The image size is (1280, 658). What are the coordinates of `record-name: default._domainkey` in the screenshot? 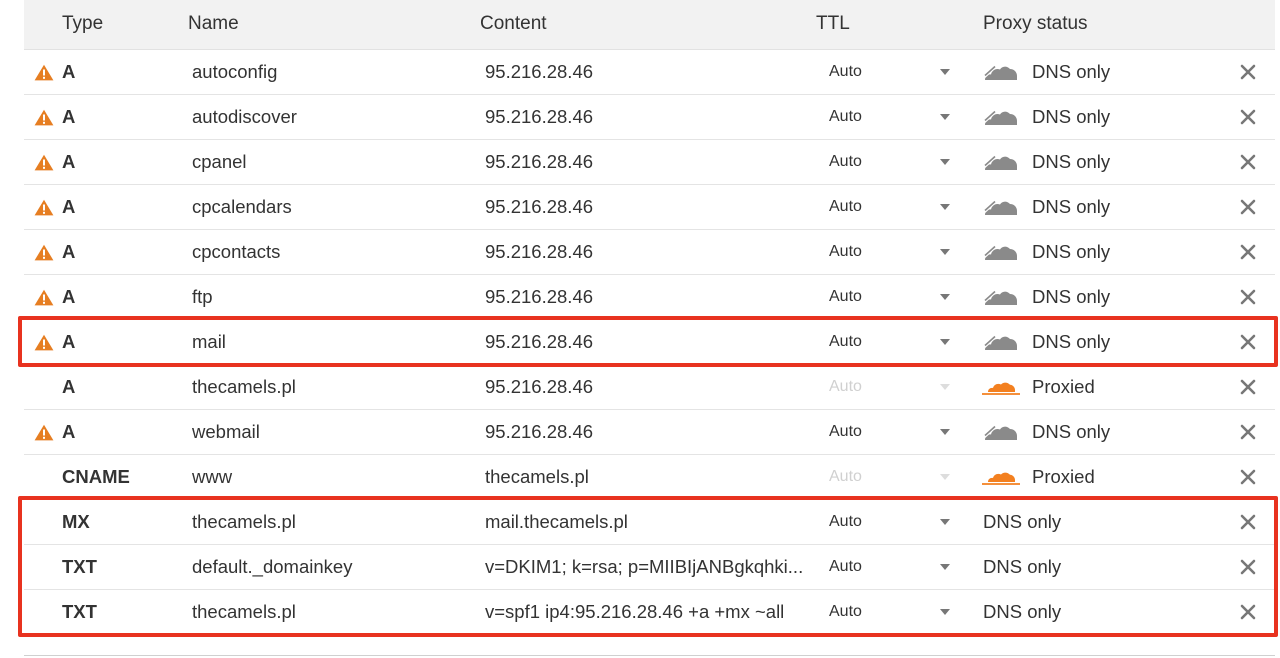 It's located at (272, 567).